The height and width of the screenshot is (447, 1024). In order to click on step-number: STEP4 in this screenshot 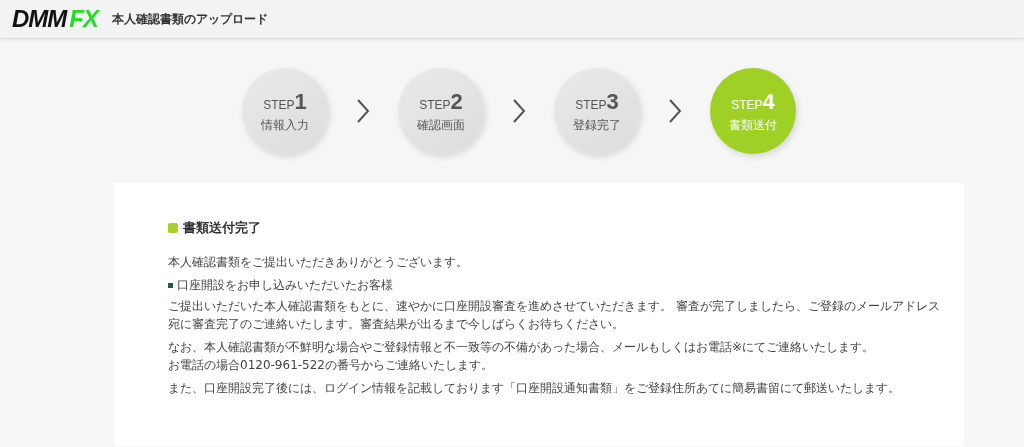, I will do `click(753, 101)`.